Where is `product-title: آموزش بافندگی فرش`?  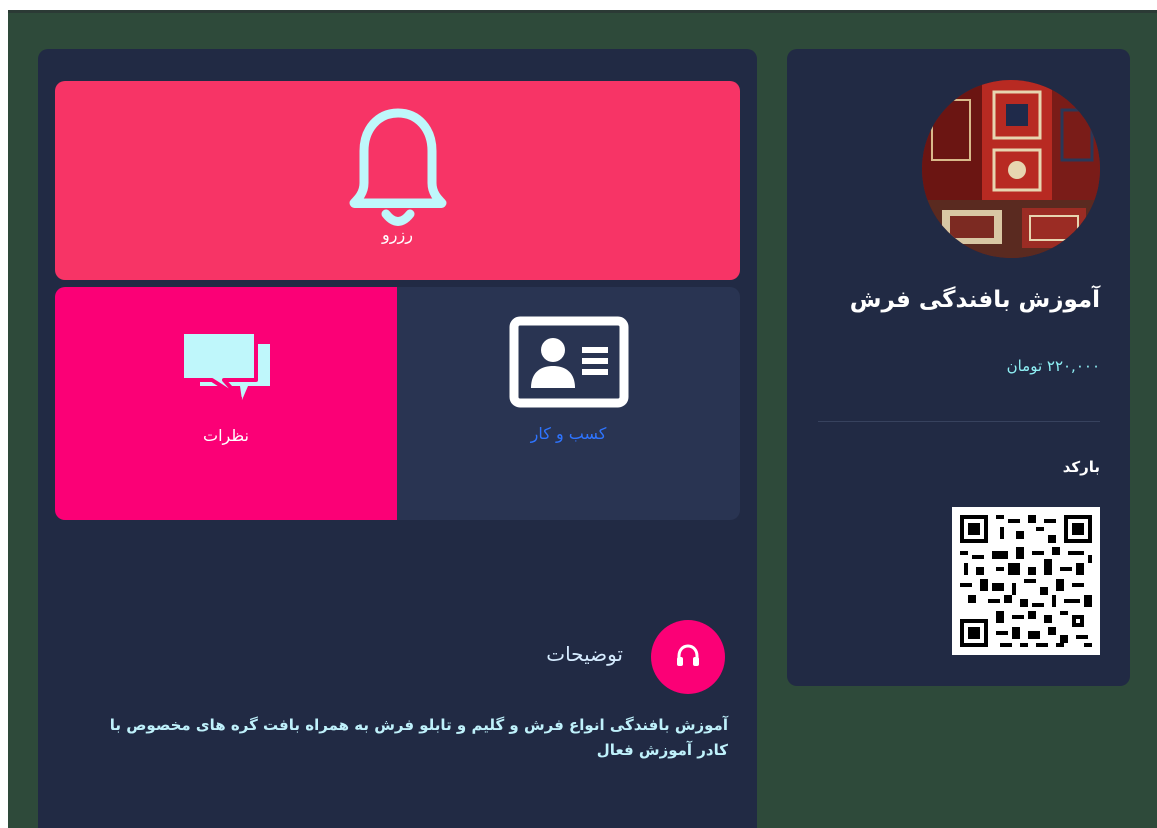
product-title: آموزش بافندگی فرش is located at coordinates (974, 300).